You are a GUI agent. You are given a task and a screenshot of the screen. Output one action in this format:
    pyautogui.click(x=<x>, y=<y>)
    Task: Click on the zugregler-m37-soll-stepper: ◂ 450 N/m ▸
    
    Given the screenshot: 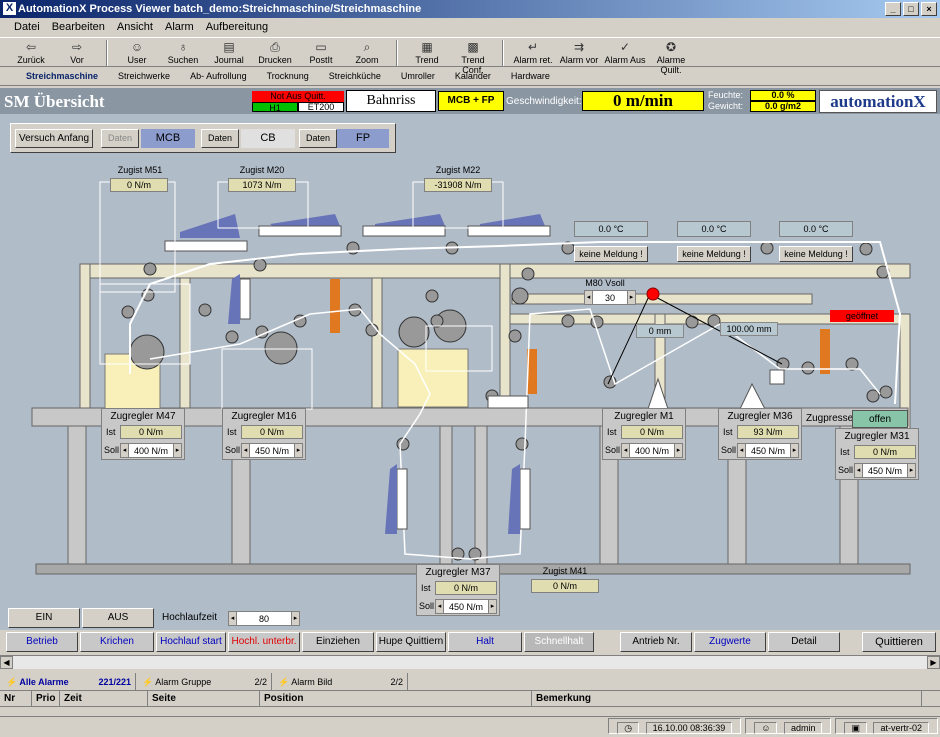 What is the action you would take?
    pyautogui.click(x=466, y=606)
    